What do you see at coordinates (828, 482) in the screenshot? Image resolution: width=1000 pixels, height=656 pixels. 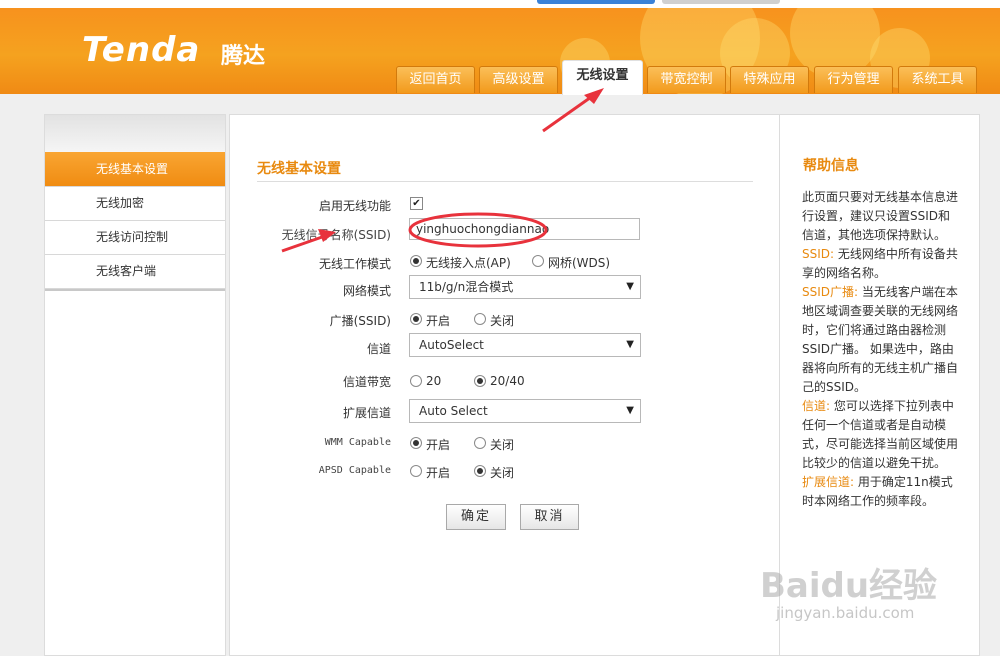 I see `help-term-ext-channel: 扩展信道:` at bounding box center [828, 482].